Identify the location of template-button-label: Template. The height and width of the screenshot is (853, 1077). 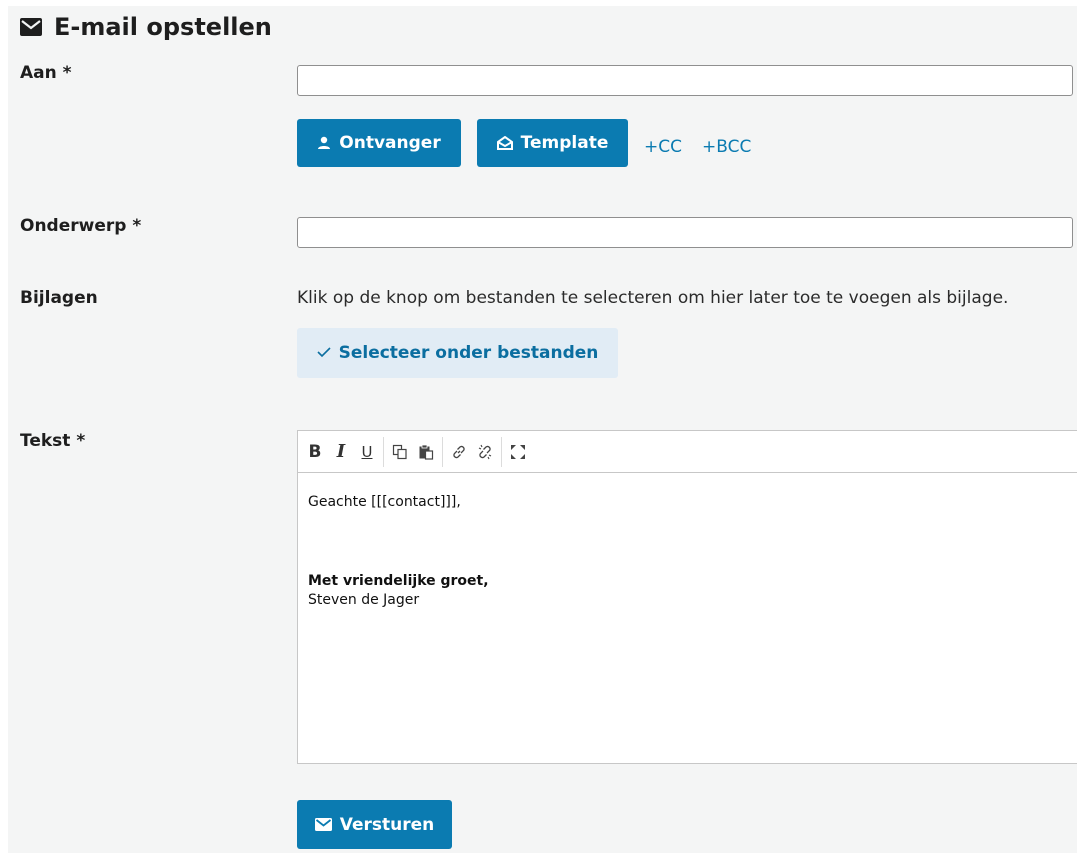
(564, 143).